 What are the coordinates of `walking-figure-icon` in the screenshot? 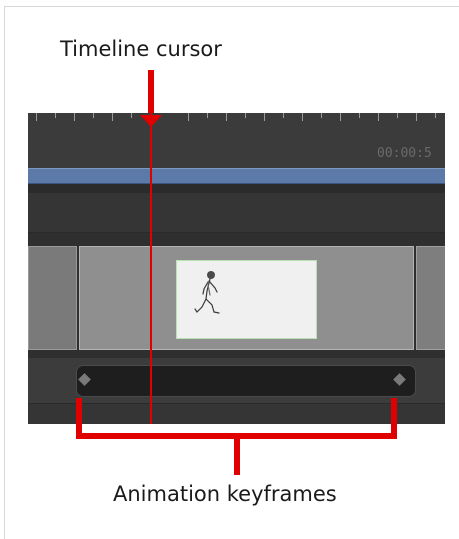 It's located at (207, 292).